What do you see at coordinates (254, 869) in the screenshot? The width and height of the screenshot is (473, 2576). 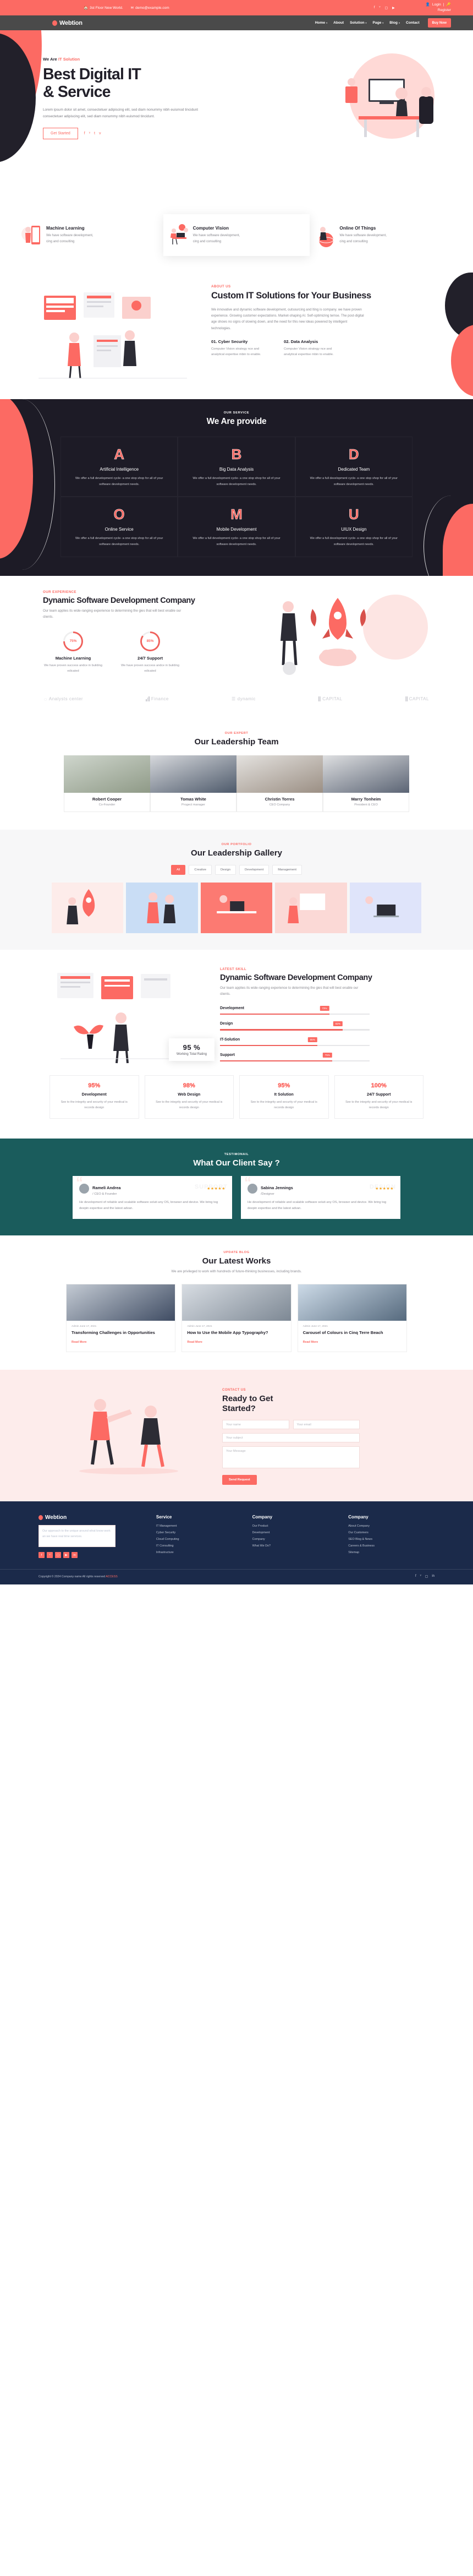 I see `gallery-tab-development: Development` at bounding box center [254, 869].